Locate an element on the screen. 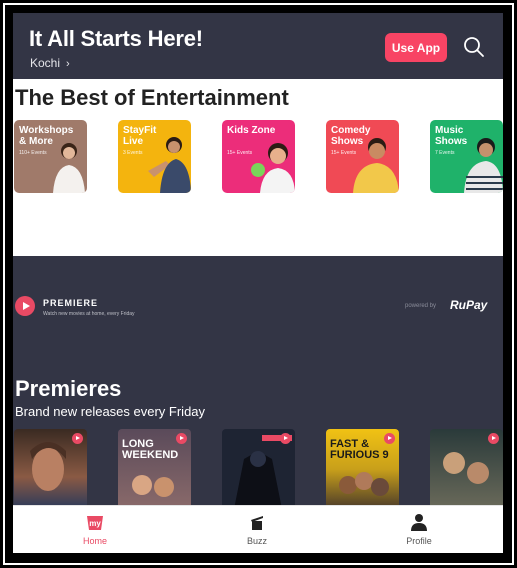 The image size is (517, 568). category-card-count: 110+ Events is located at coordinates (33, 153).